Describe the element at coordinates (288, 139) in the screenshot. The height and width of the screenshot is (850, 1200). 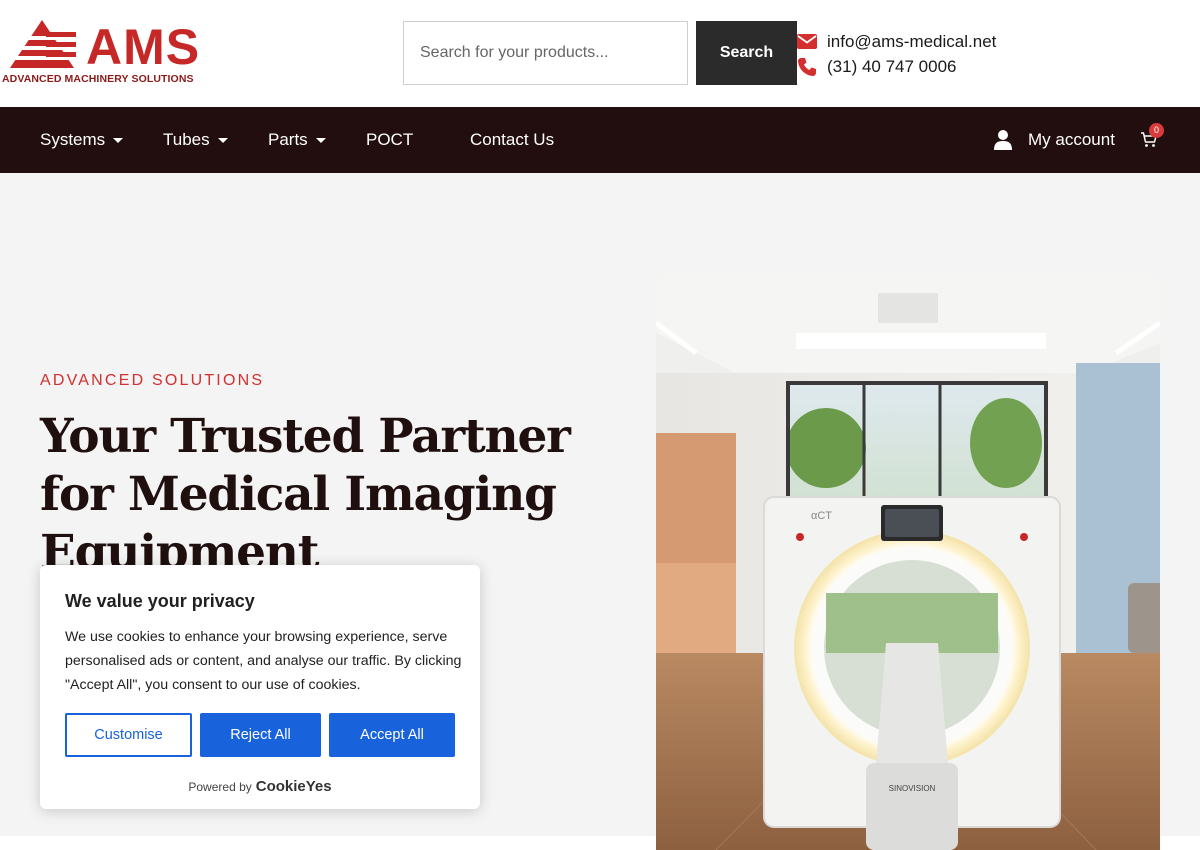
I see `nav-item-label: Parts` at that location.